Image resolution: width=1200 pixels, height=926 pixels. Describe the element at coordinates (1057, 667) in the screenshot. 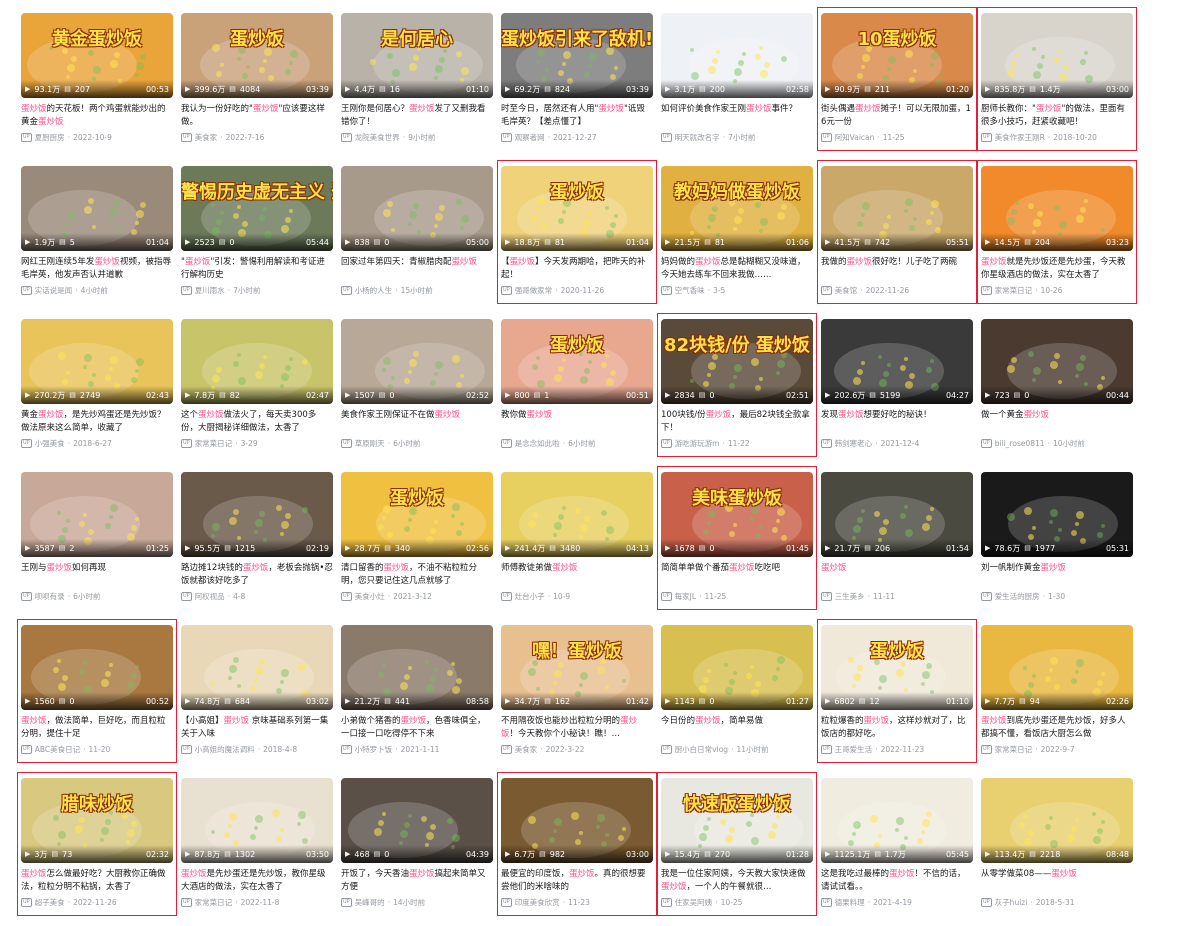

I see `video-thumbnail: ▶ 7.7万 ▤ 94 02:26` at that location.